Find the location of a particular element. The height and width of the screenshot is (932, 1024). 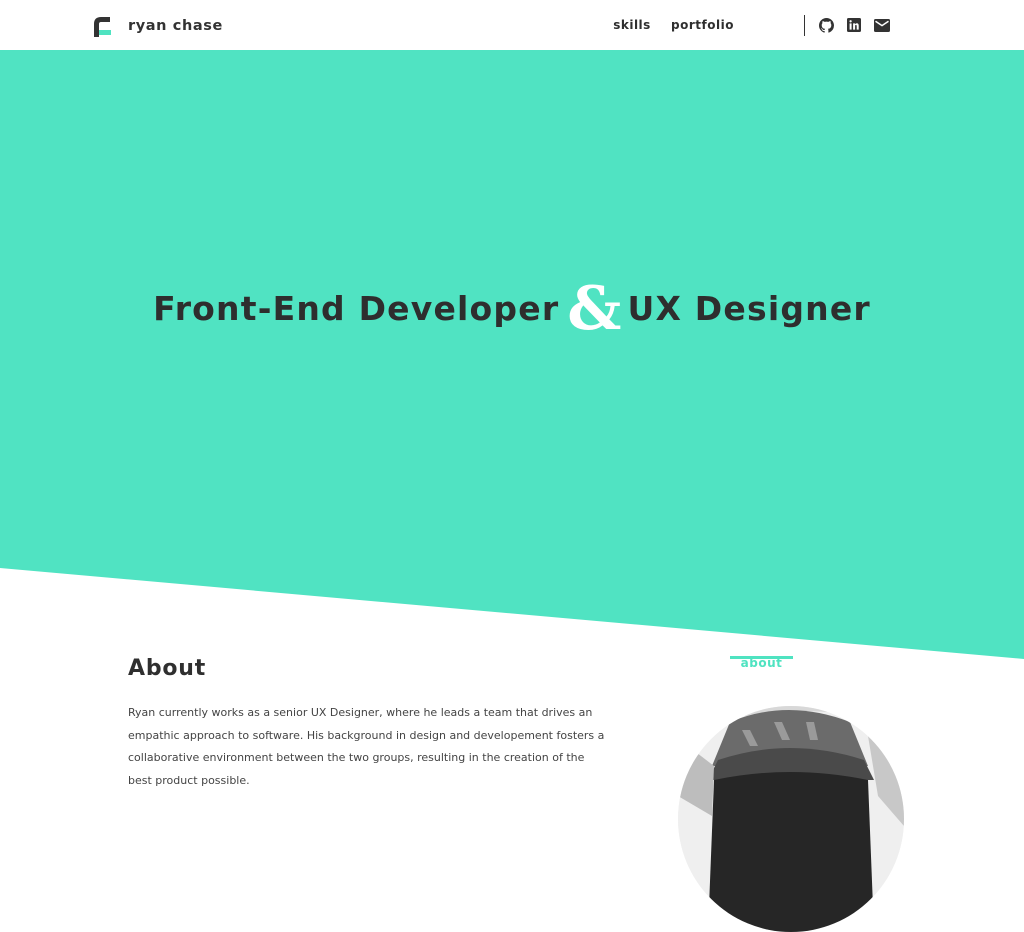

brand-name: ryan chase is located at coordinates (175, 26).